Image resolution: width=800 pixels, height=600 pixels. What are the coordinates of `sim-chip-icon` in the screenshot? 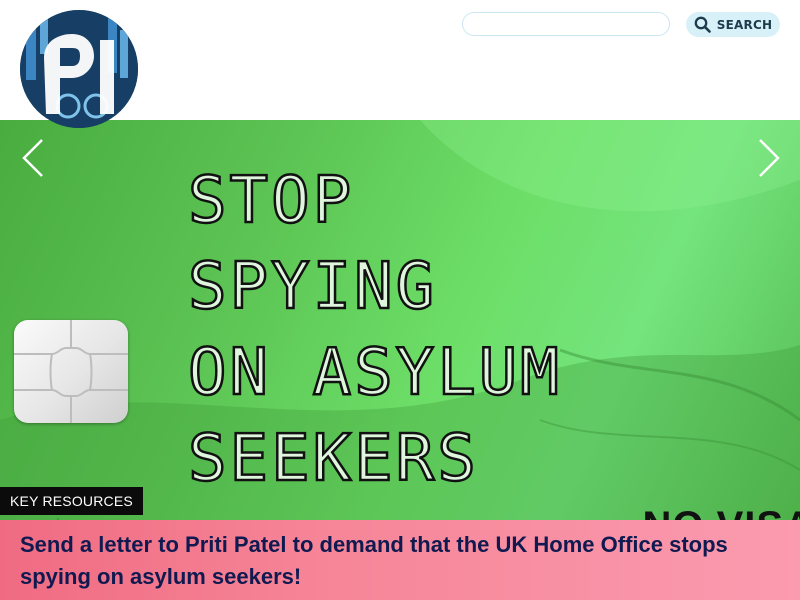 It's located at (71, 371).